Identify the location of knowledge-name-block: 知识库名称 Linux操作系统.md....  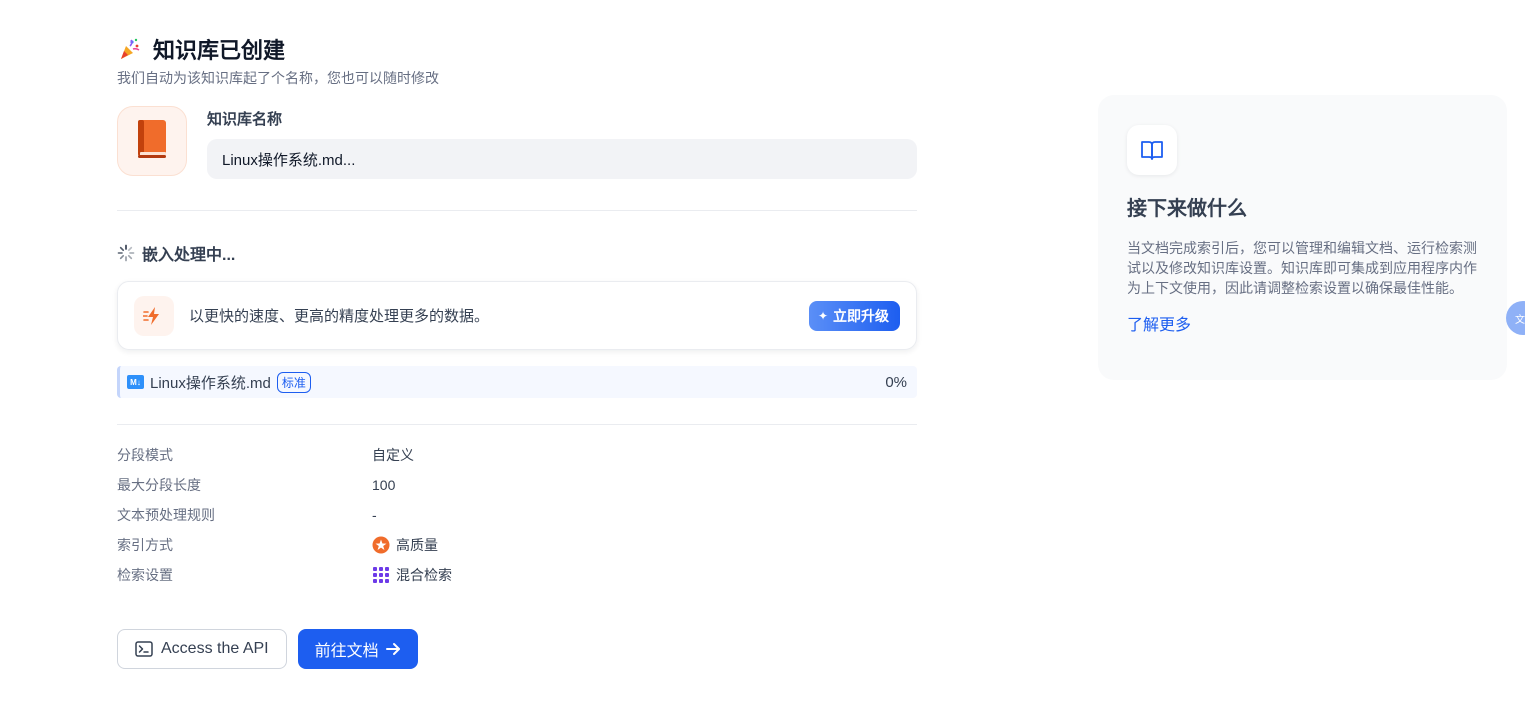
(517, 142).